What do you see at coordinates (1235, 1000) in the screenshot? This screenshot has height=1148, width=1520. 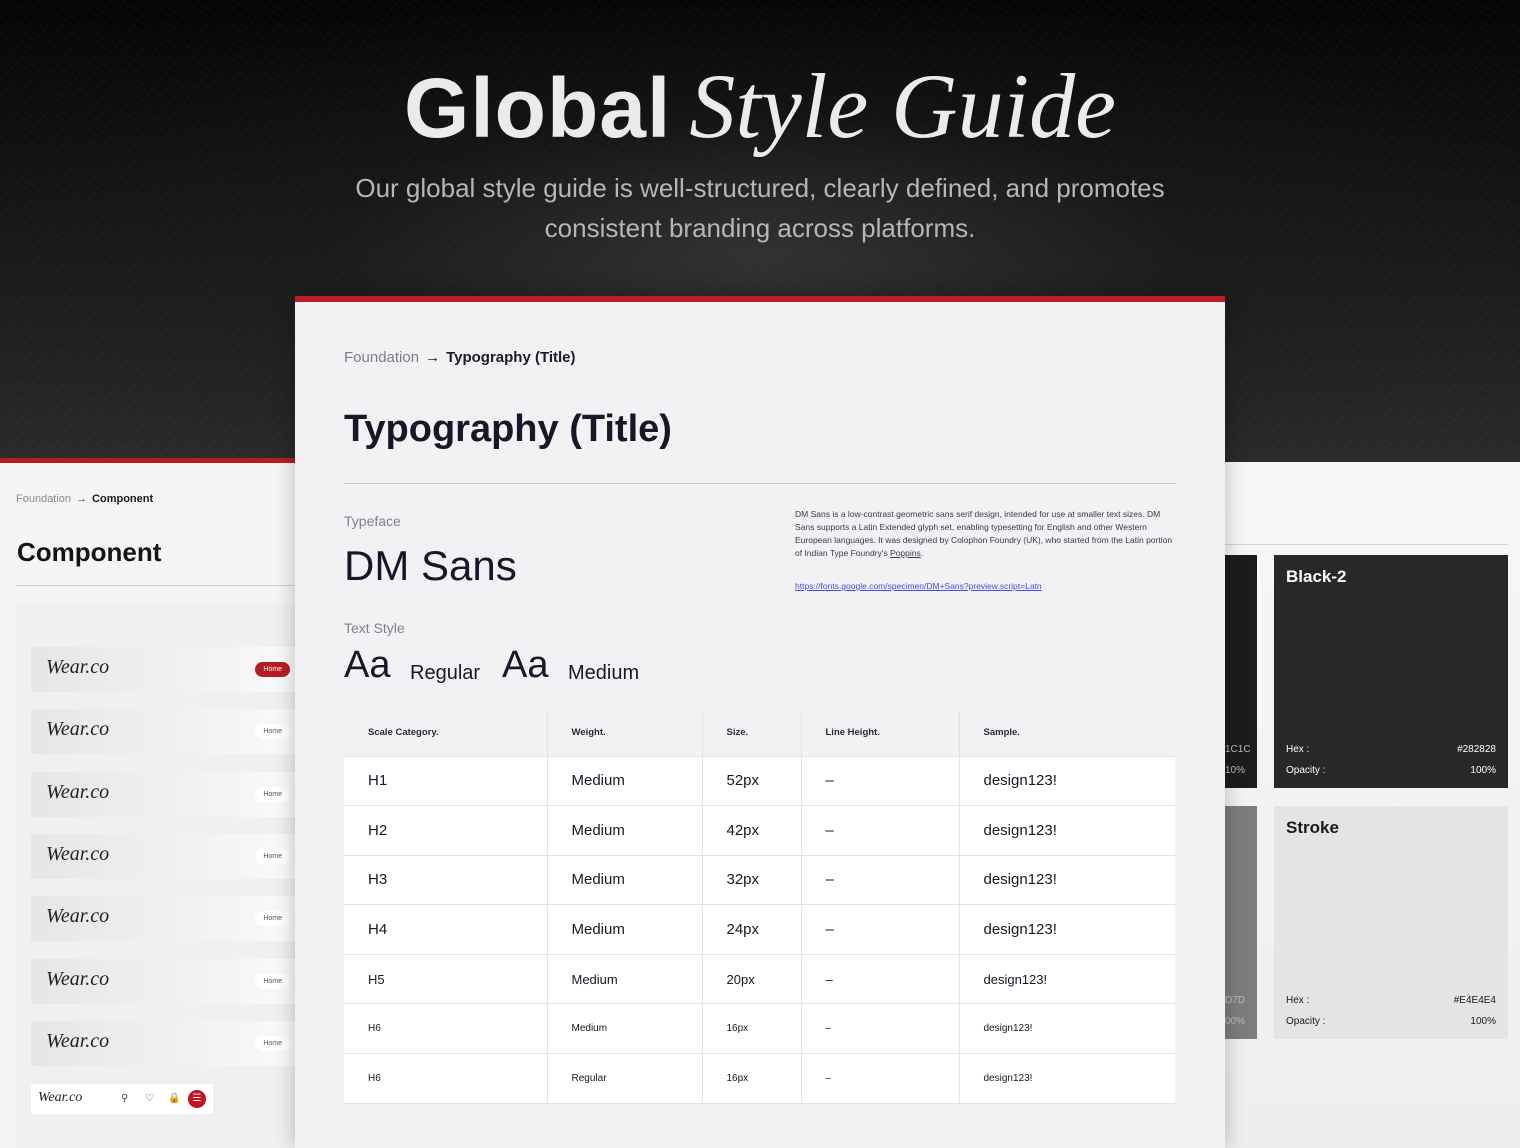 I see `swatch-hex: D7D` at bounding box center [1235, 1000].